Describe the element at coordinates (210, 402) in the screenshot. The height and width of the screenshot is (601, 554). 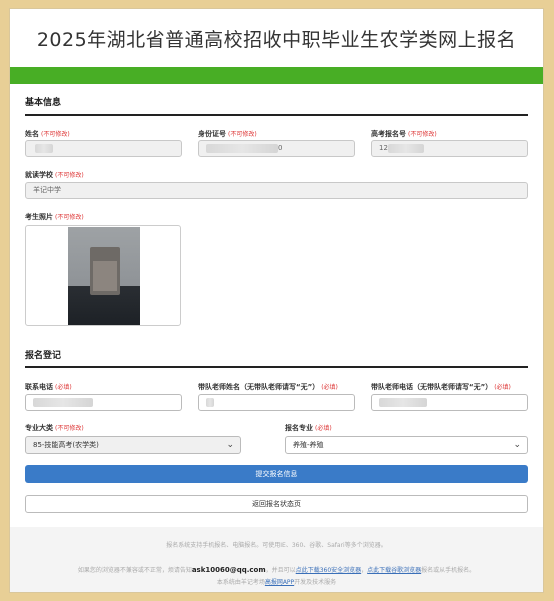
I see `teacher-name-redacted` at that location.